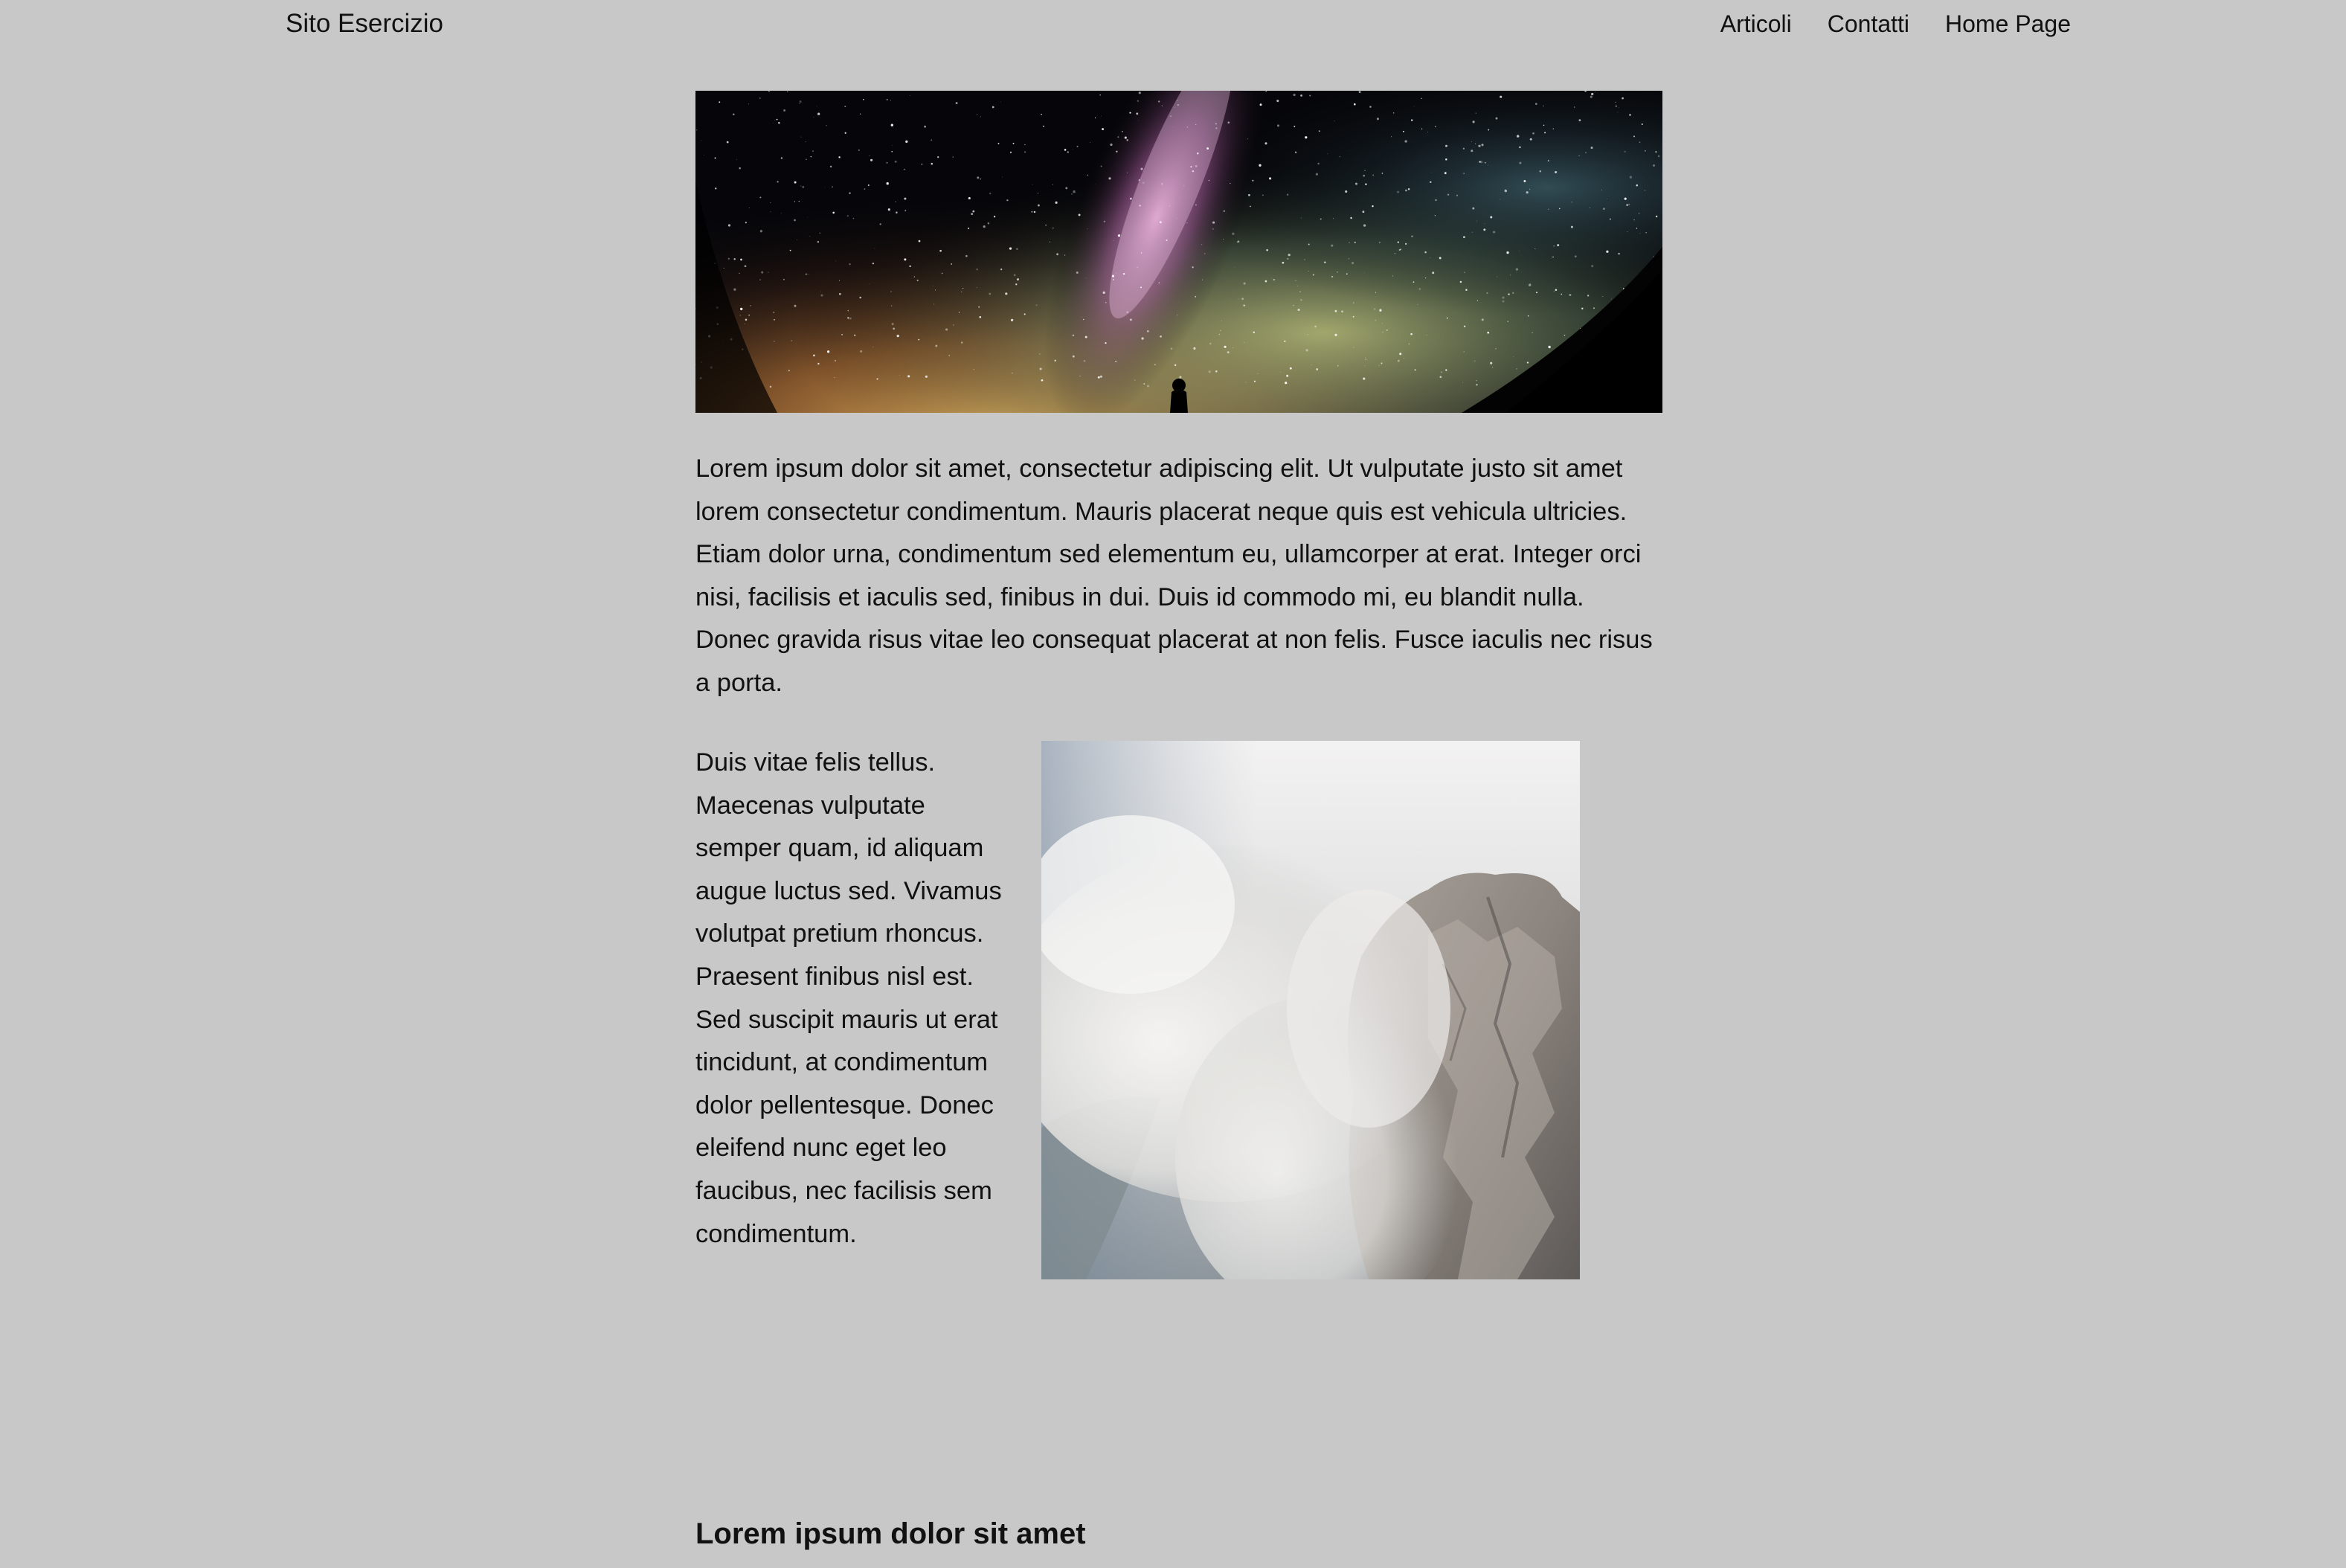 This screenshot has height=1568, width=2346. Describe the element at coordinates (1756, 24) in the screenshot. I see `nav-link-articoli: Articoli` at that location.